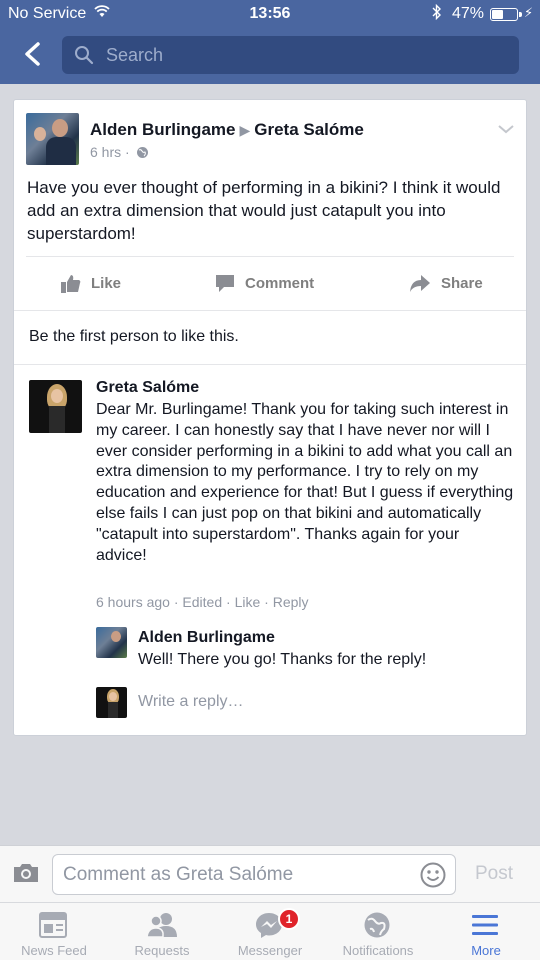  I want to click on comment-meta: 6 hours ago · Edited · Like · Reply, so click(202, 602).